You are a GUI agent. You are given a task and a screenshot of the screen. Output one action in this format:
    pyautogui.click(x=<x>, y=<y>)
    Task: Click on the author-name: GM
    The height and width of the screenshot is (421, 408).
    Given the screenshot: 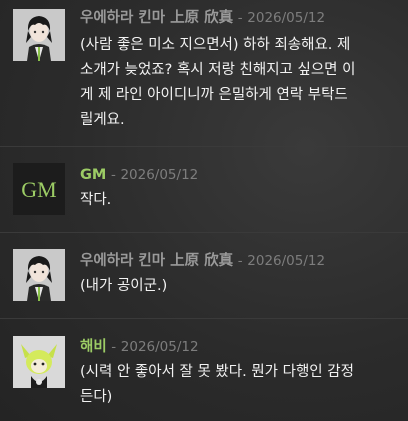 What is the action you would take?
    pyautogui.click(x=93, y=175)
    